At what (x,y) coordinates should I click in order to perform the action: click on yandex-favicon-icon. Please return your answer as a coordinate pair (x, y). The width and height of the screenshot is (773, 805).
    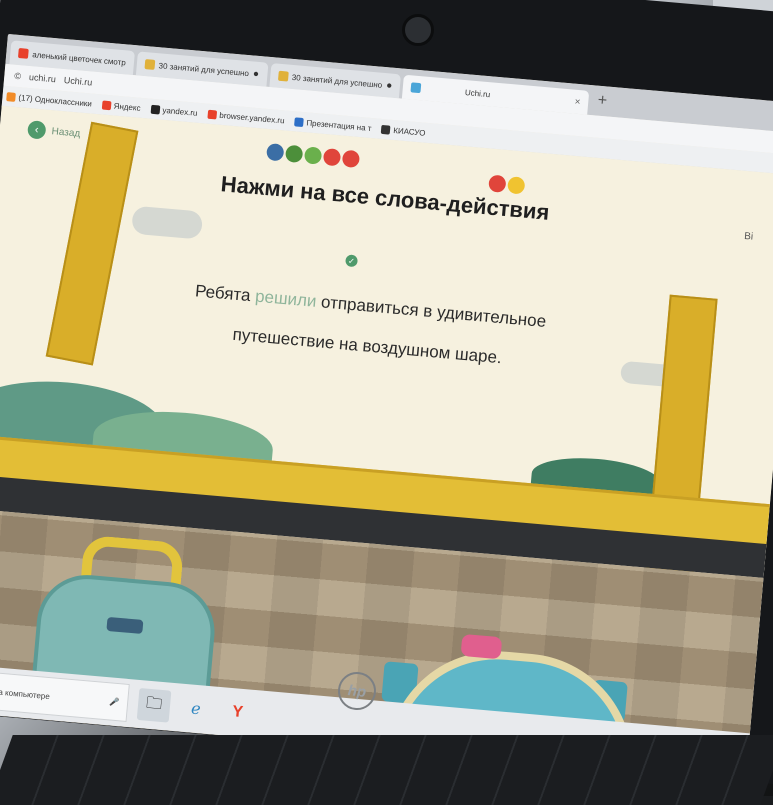
    Looking at the image, I should click on (23, 53).